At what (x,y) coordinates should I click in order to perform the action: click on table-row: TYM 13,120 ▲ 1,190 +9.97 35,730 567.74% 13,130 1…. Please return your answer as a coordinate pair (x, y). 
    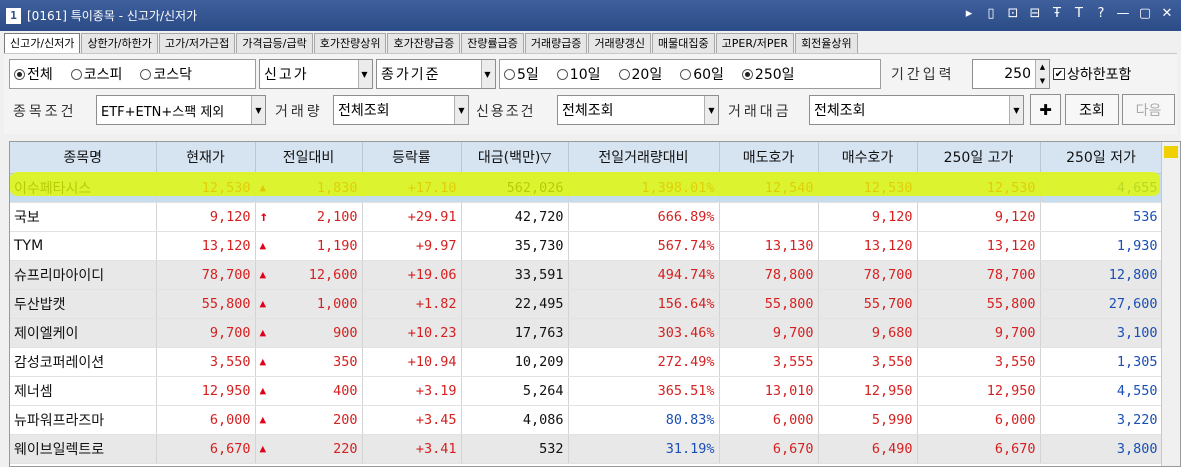
    Looking at the image, I should click on (586, 246).